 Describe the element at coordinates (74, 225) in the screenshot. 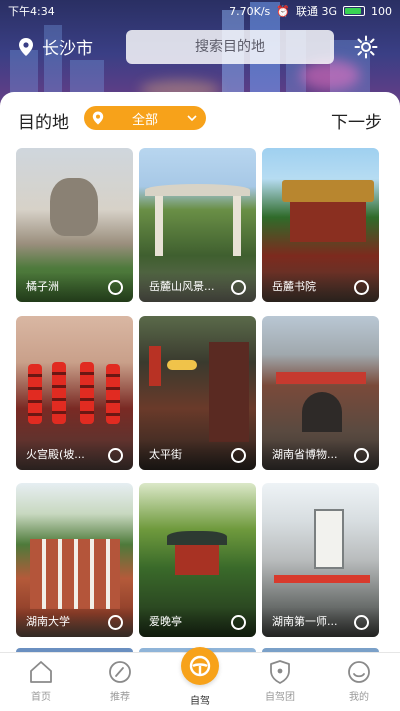

I see `destination-card: 橘子洲` at that location.